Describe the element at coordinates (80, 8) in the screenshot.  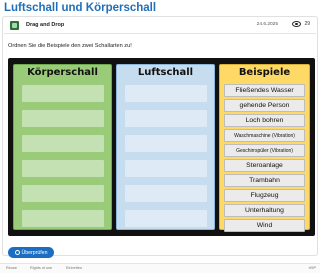
I see `page-title: Luftschall und Körperschall` at that location.